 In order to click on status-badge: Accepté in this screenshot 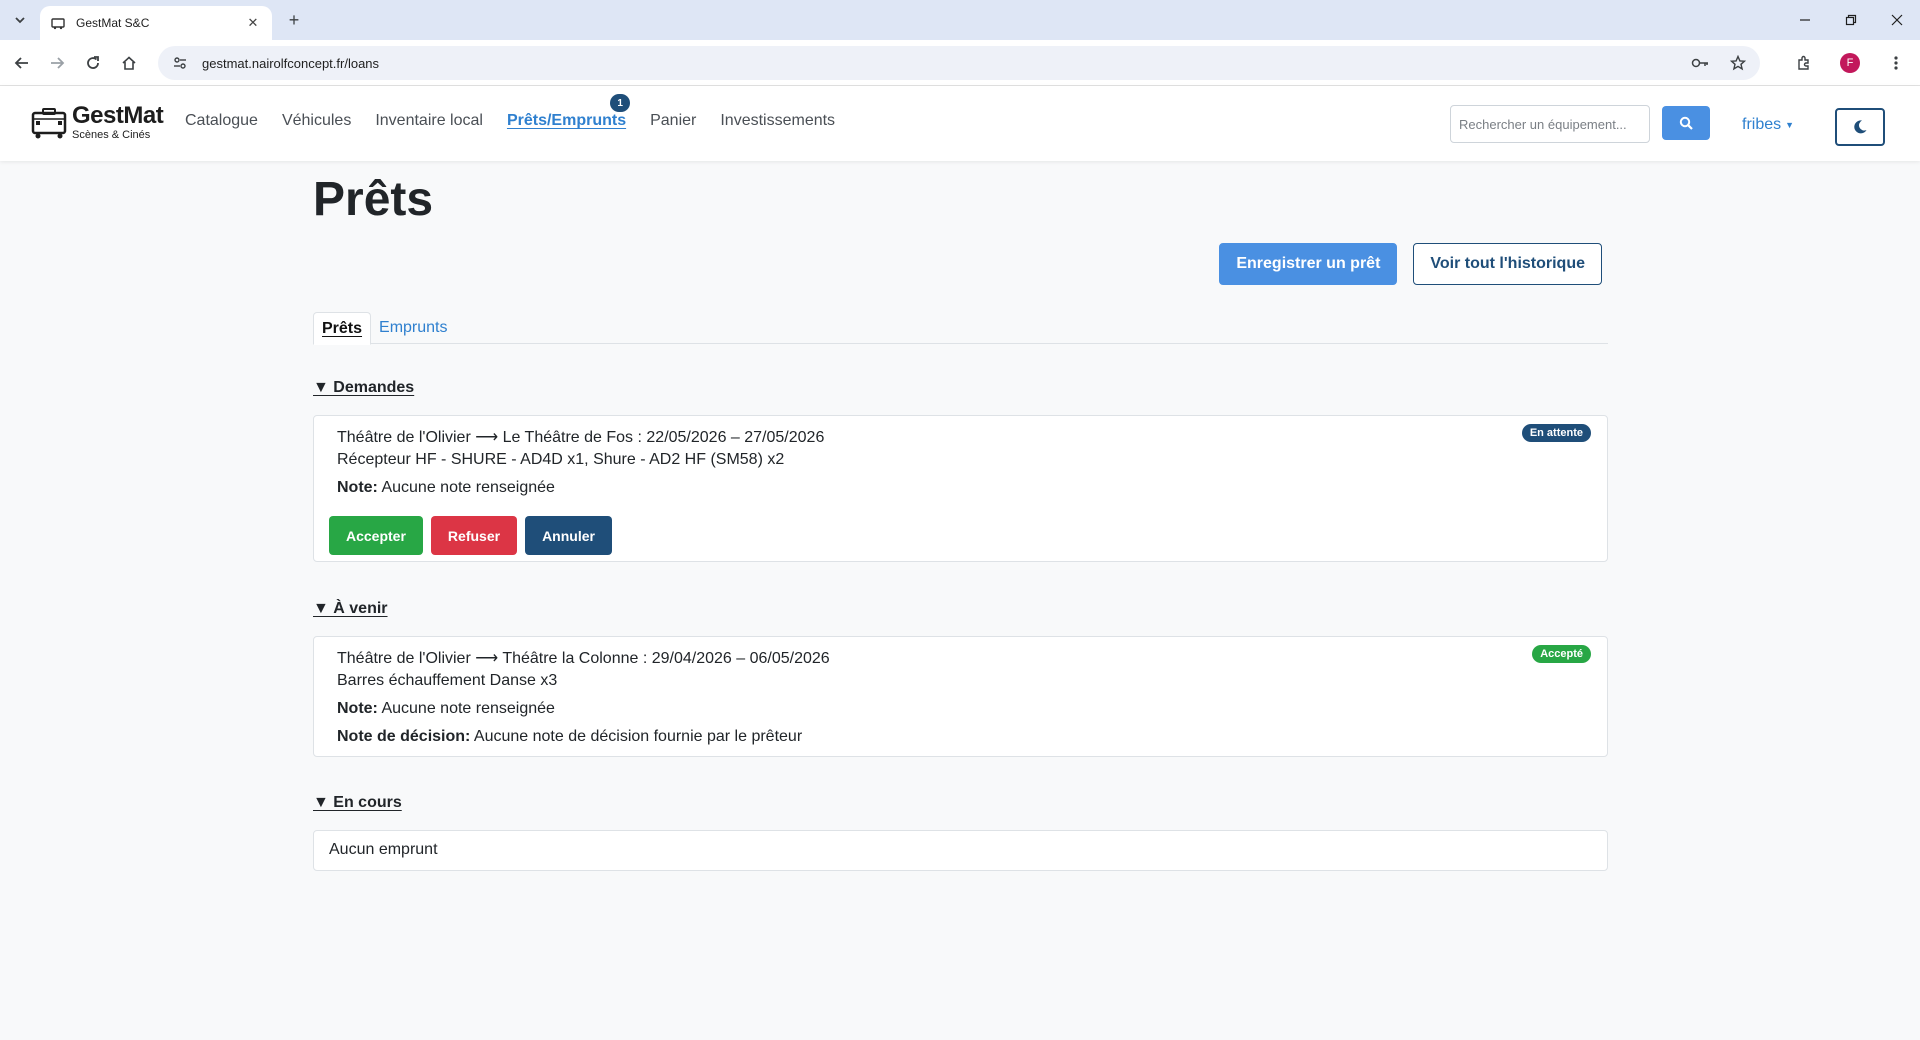, I will do `click(1561, 654)`.